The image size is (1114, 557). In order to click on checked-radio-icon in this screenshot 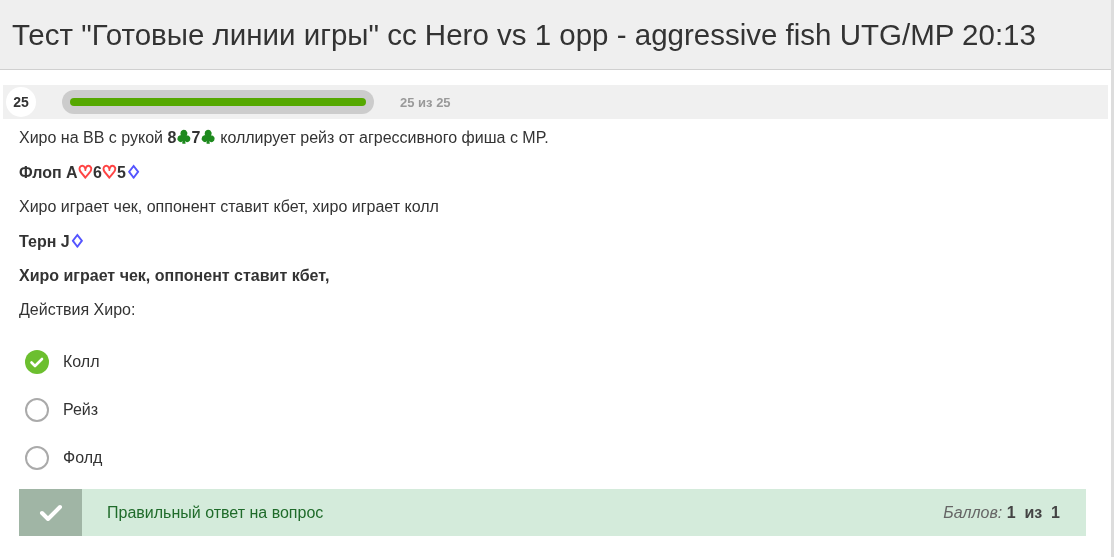, I will do `click(37, 362)`.